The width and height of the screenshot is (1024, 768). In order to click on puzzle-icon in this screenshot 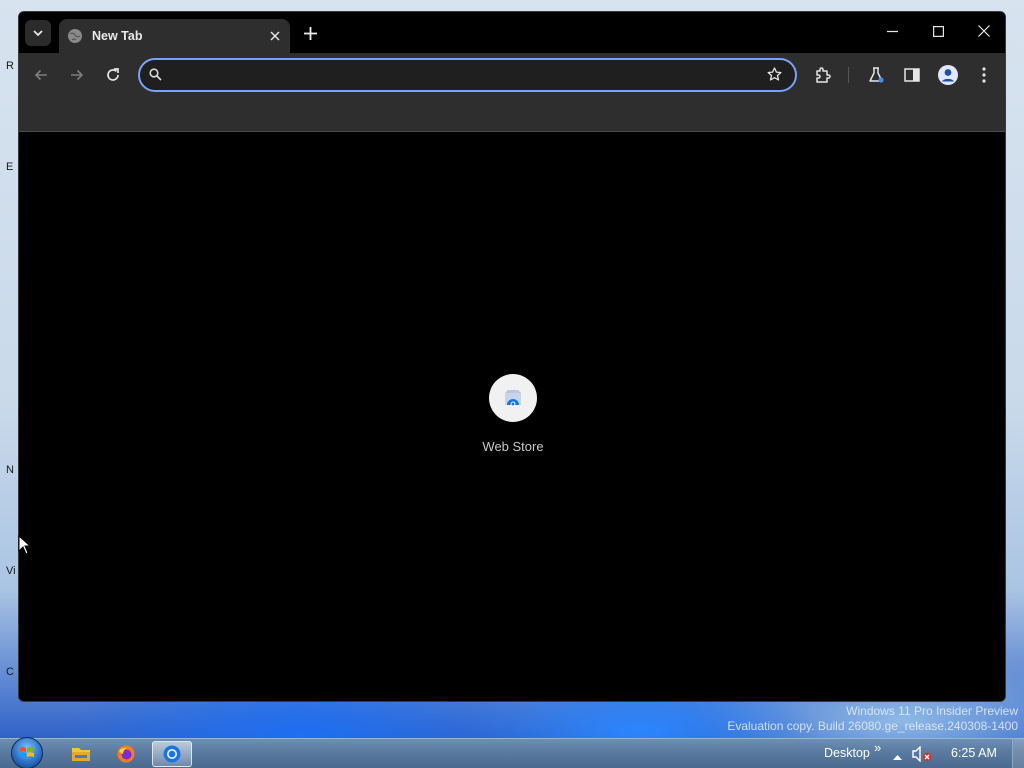, I will do `click(823, 75)`.